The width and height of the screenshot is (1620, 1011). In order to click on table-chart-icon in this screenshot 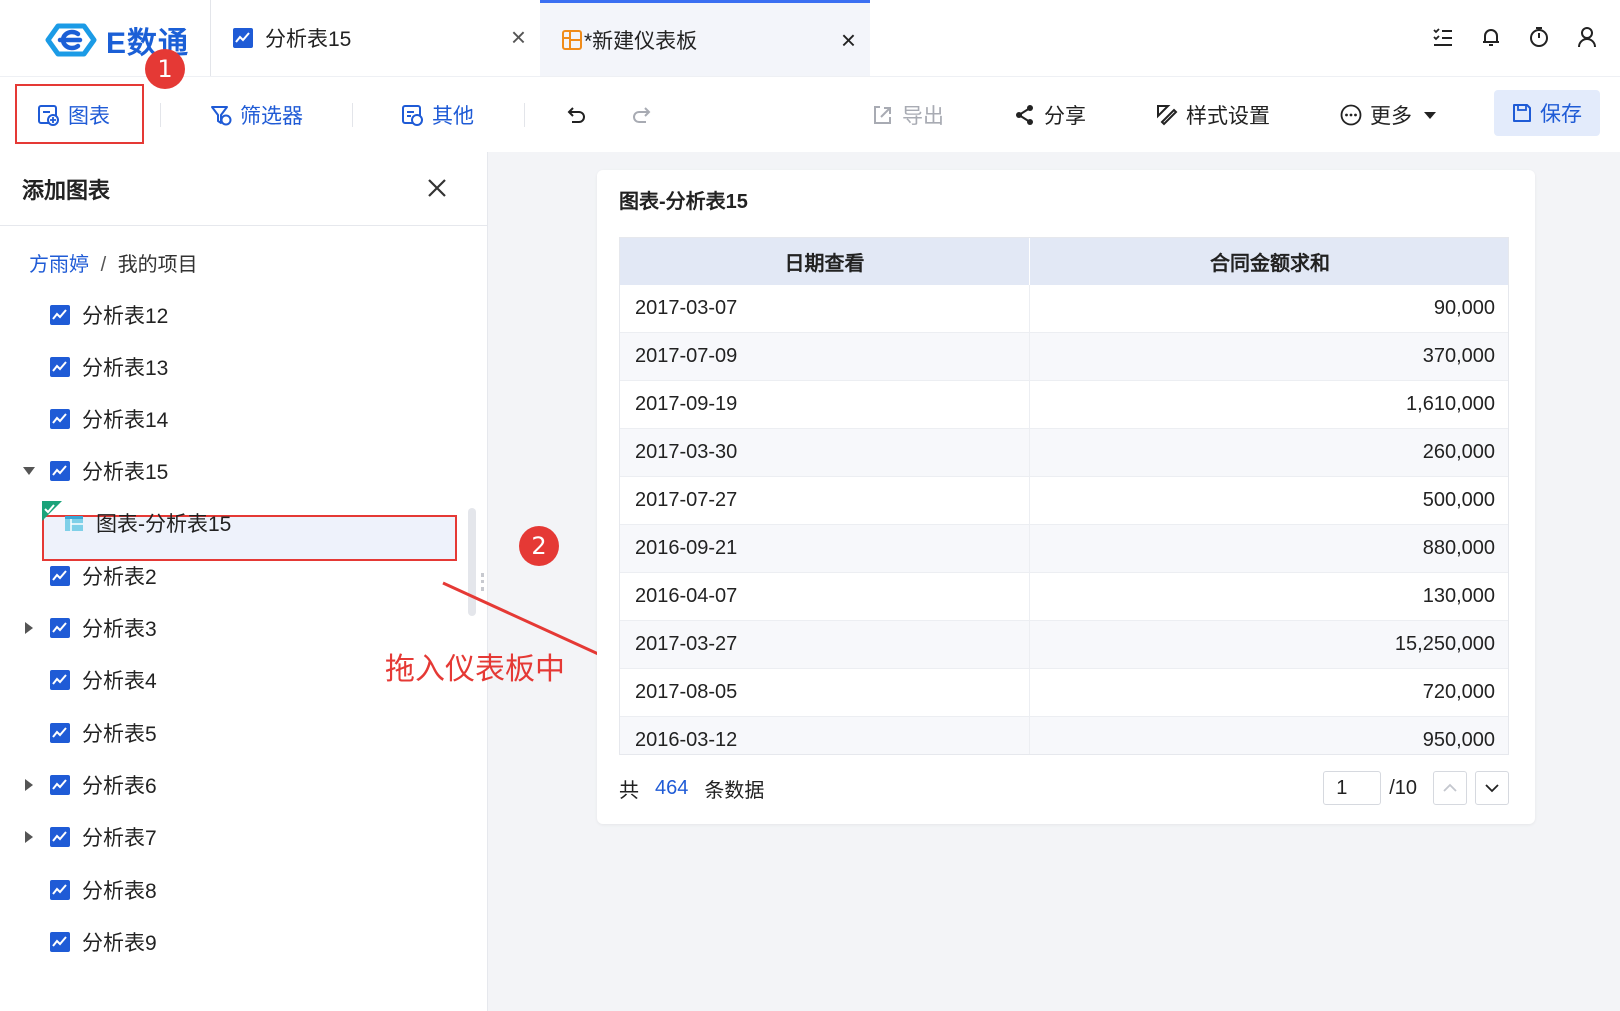, I will do `click(74, 523)`.